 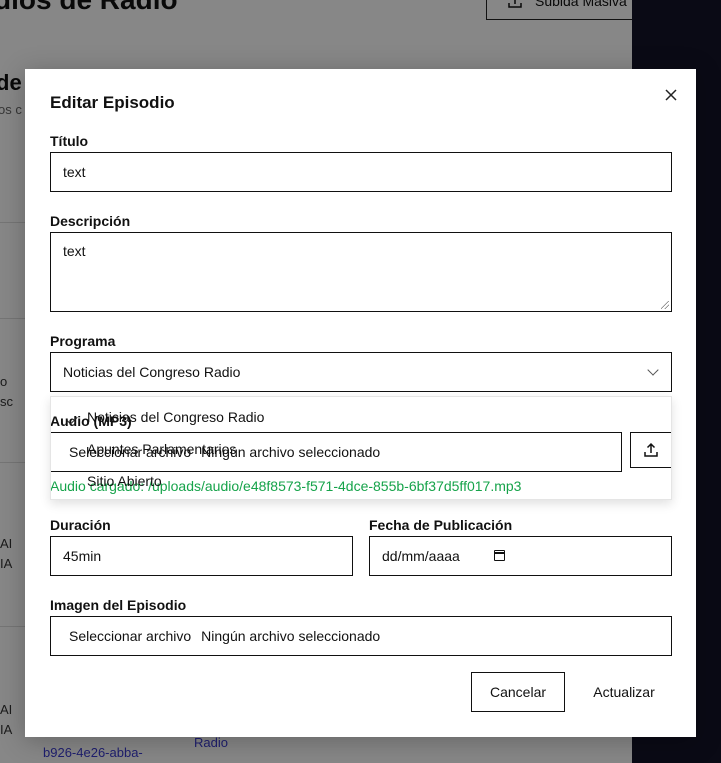 What do you see at coordinates (201, 556) in the screenshot?
I see `duration-input: 45min` at bounding box center [201, 556].